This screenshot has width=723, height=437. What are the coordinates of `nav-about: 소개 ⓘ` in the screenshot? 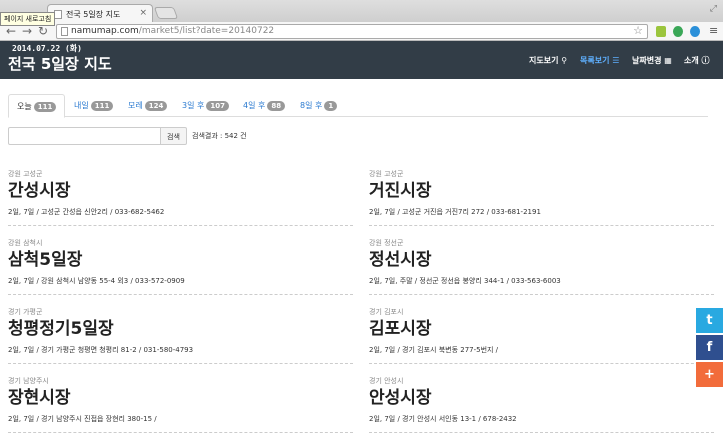 It's located at (697, 60).